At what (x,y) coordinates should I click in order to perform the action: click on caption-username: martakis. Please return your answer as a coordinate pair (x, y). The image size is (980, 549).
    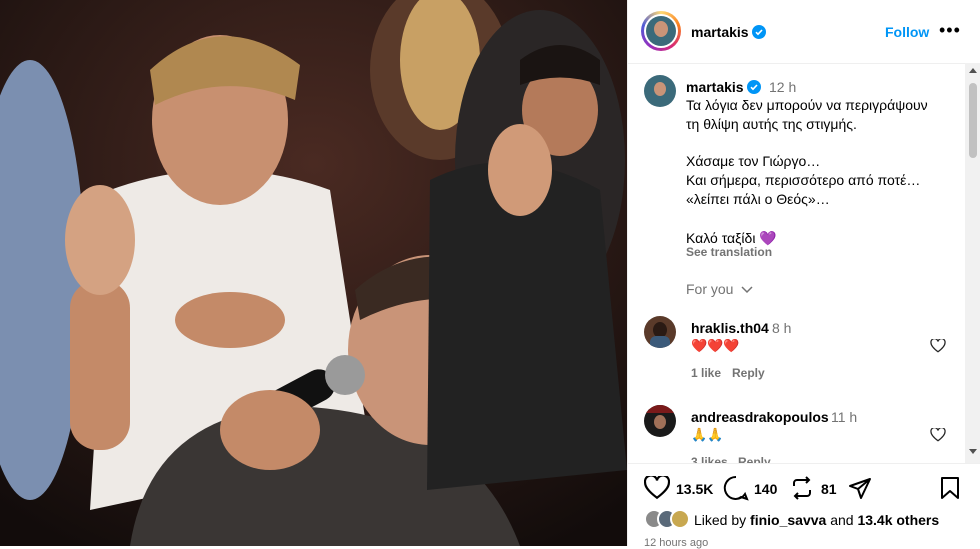
    Looking at the image, I should click on (715, 87).